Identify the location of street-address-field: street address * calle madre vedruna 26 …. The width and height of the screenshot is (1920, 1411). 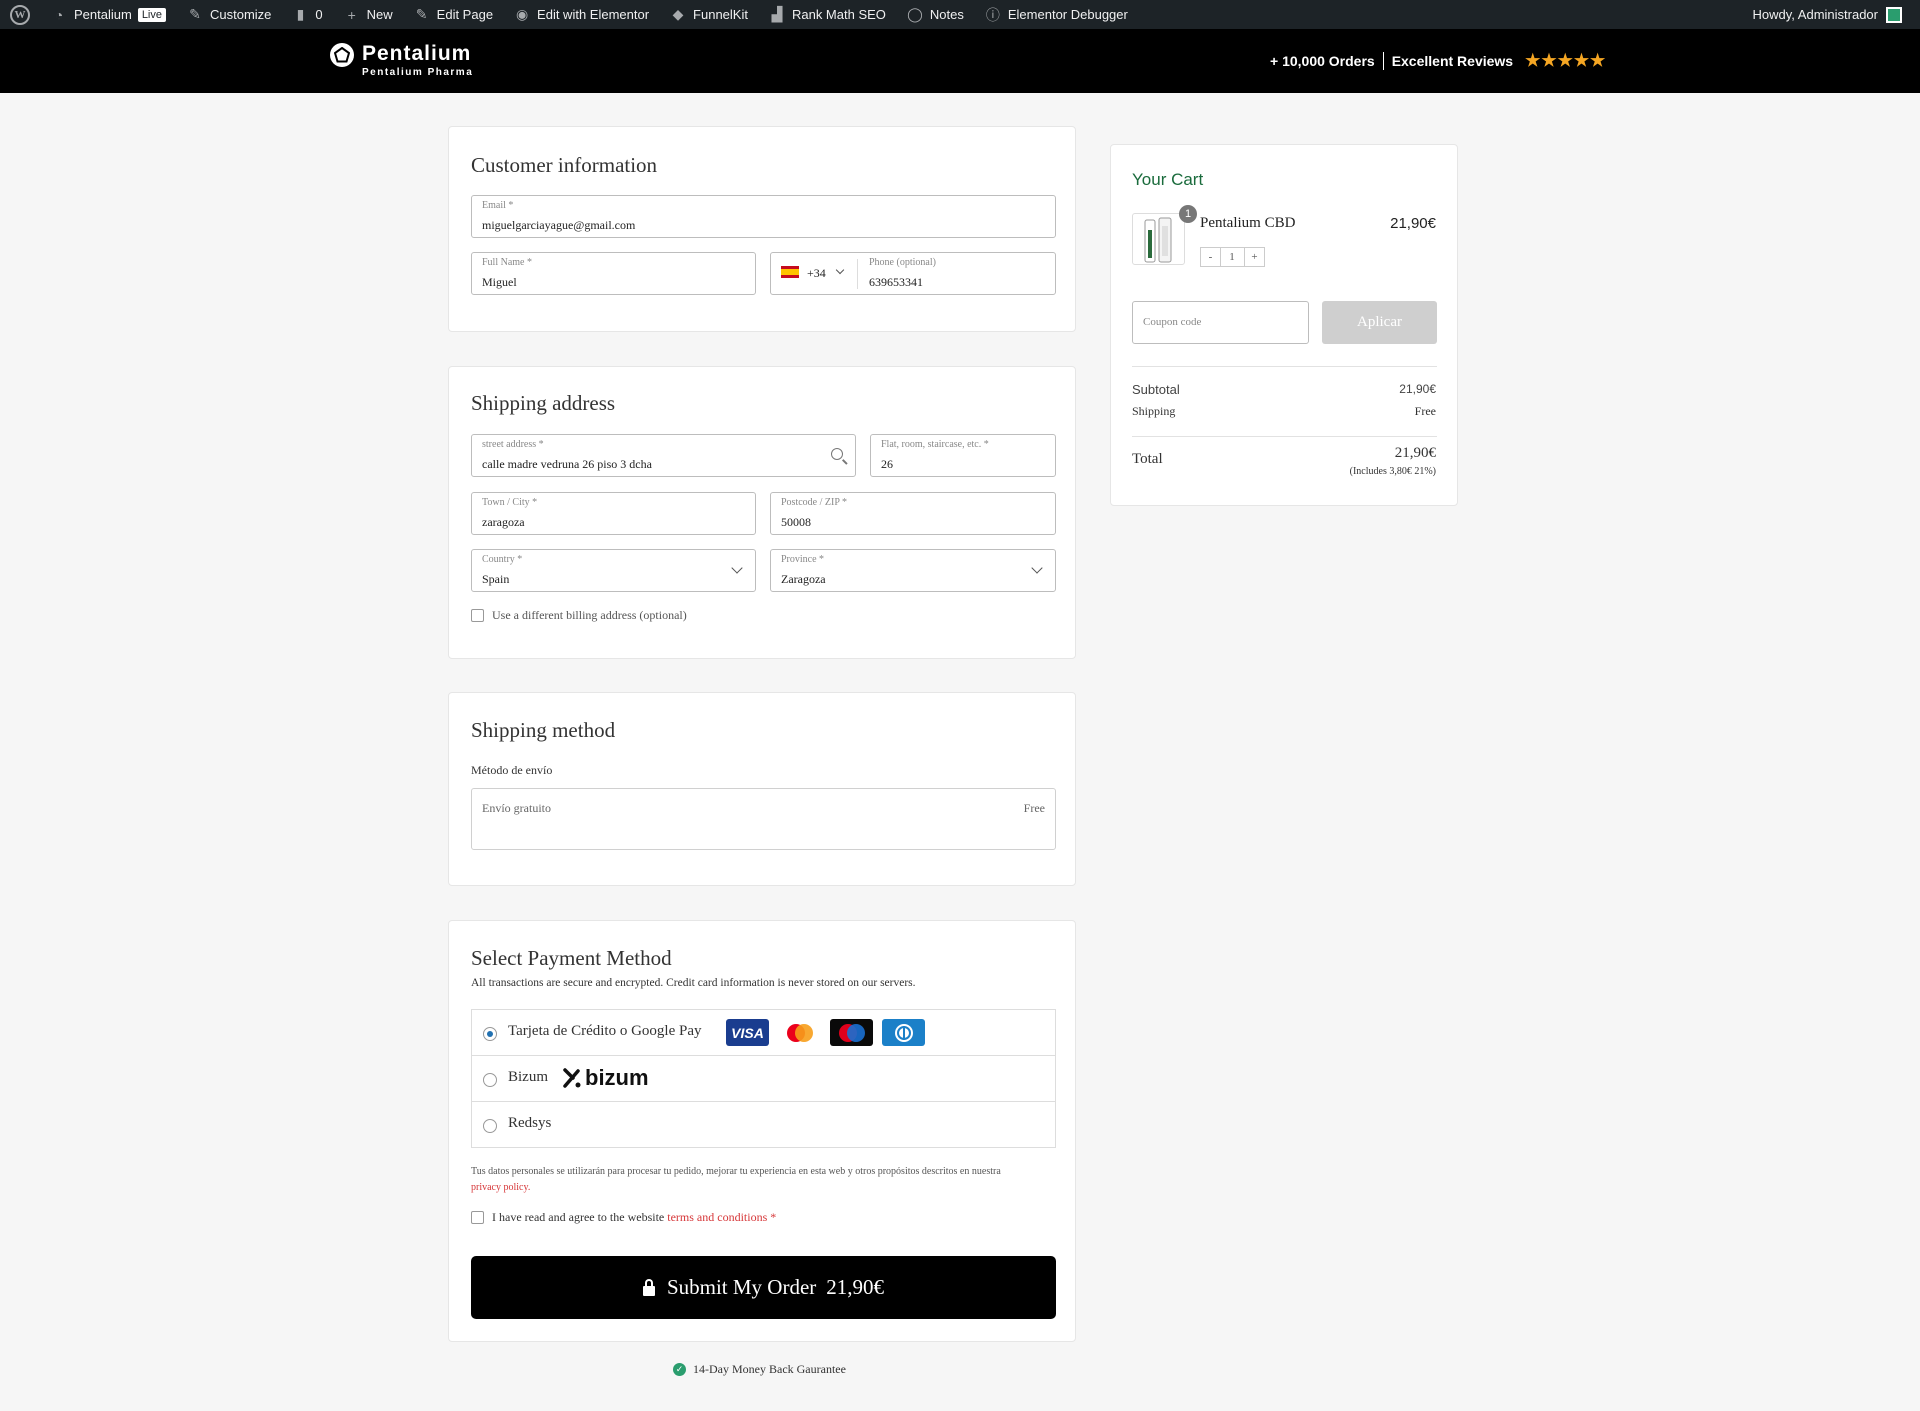
(663, 455).